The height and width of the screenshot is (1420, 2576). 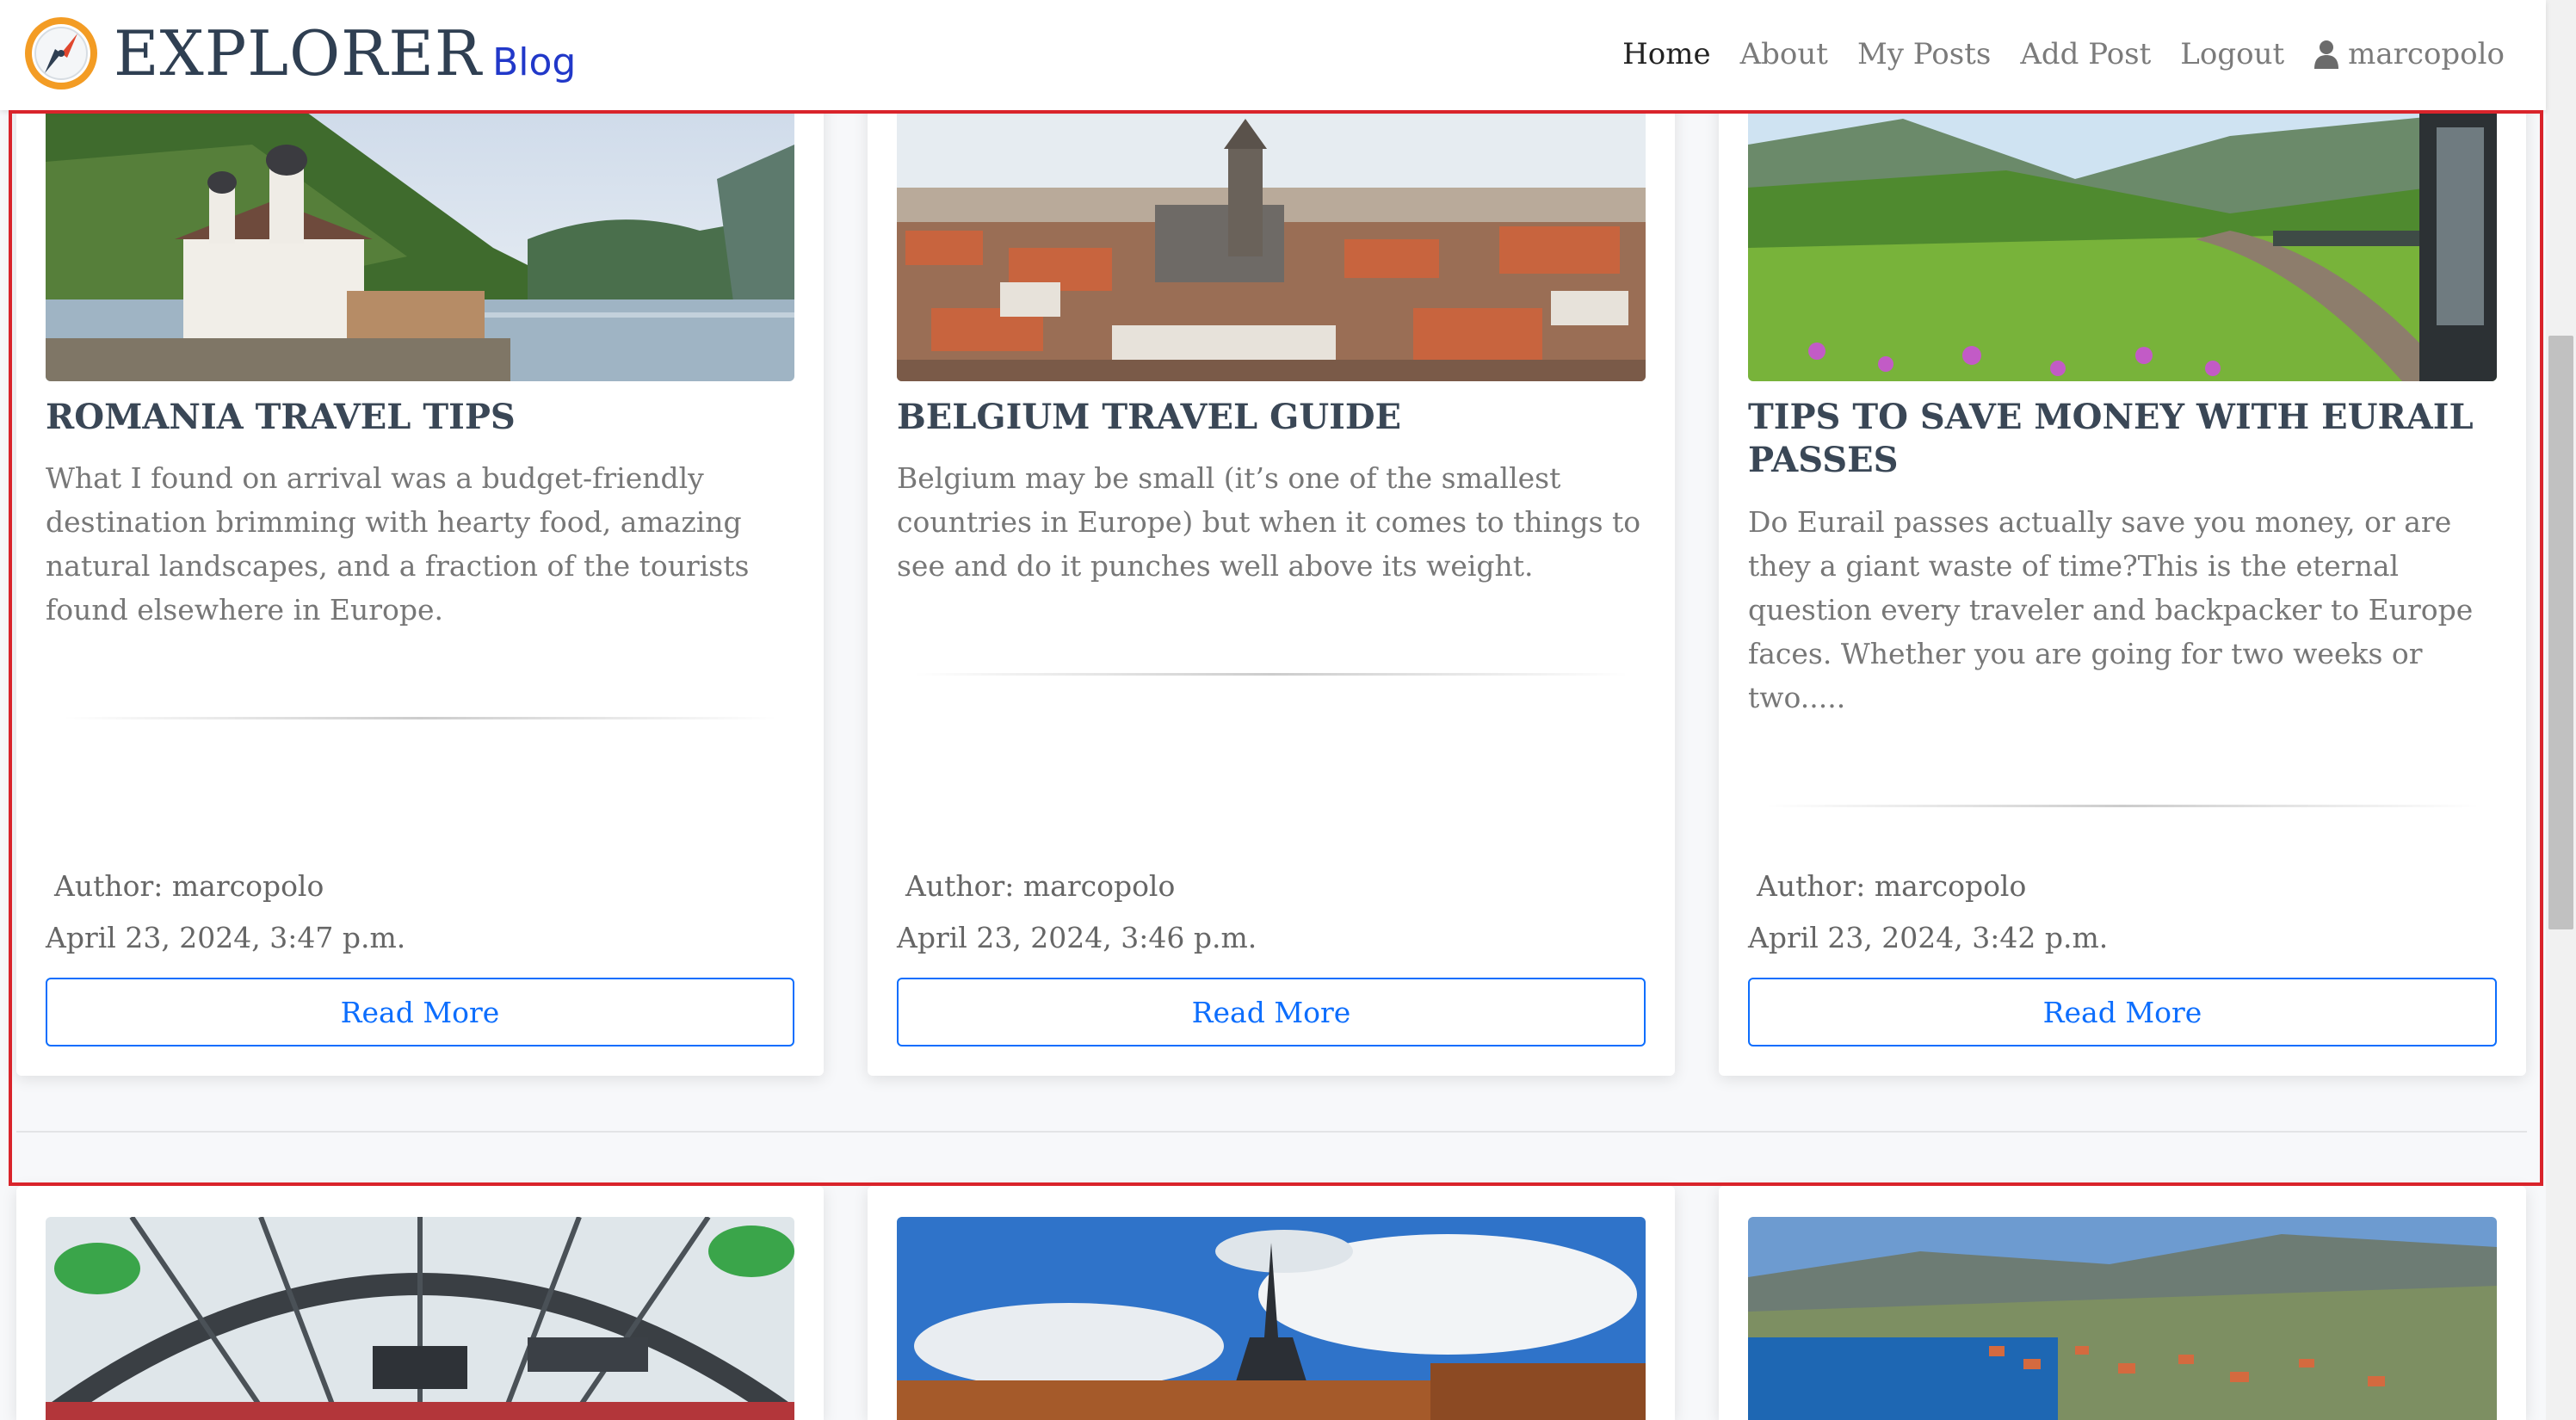 I want to click on post-date: April 23, 2024, 3:47 p.m., so click(x=226, y=938).